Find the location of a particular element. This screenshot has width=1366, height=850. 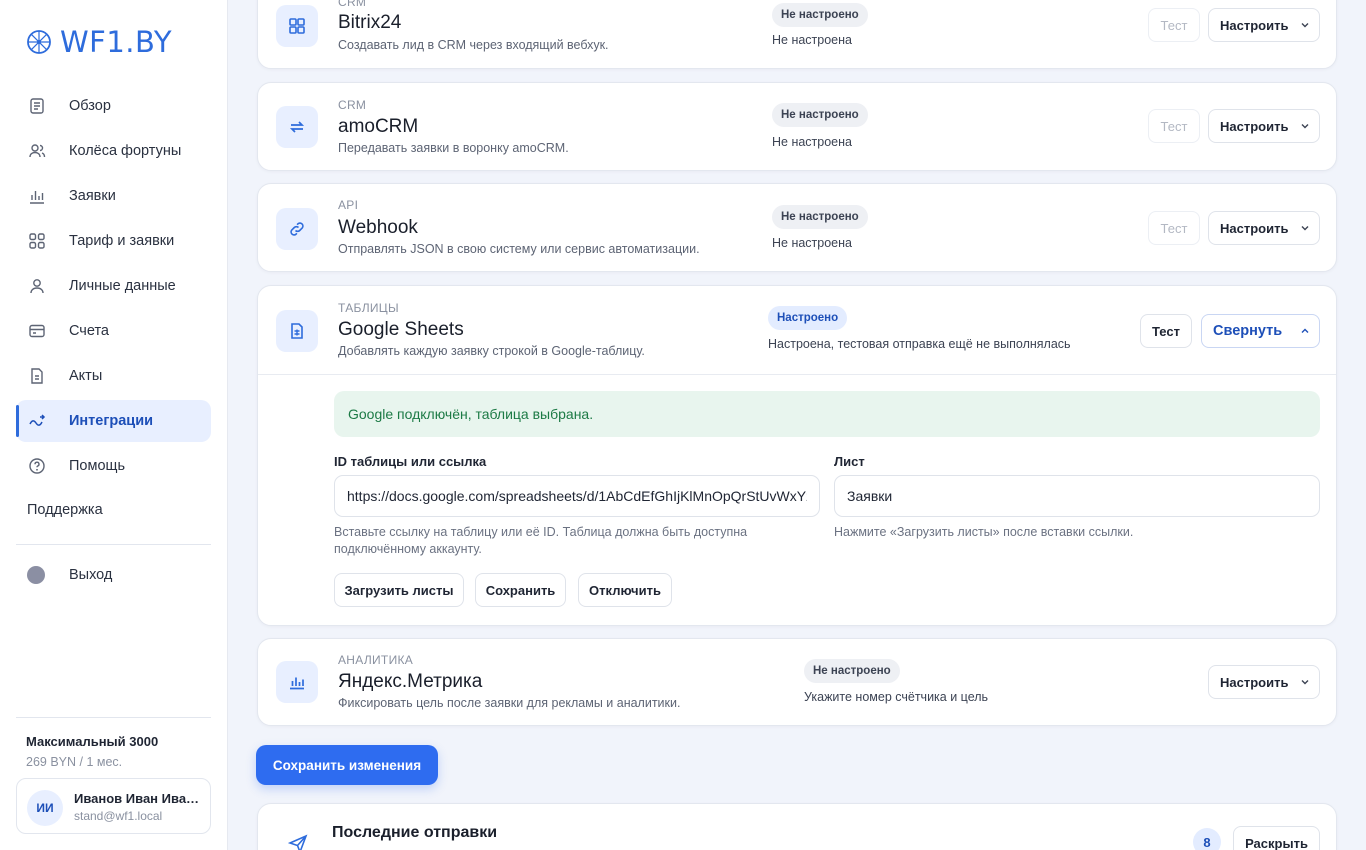

sidebar-item-label: Счета is located at coordinates (89, 331).